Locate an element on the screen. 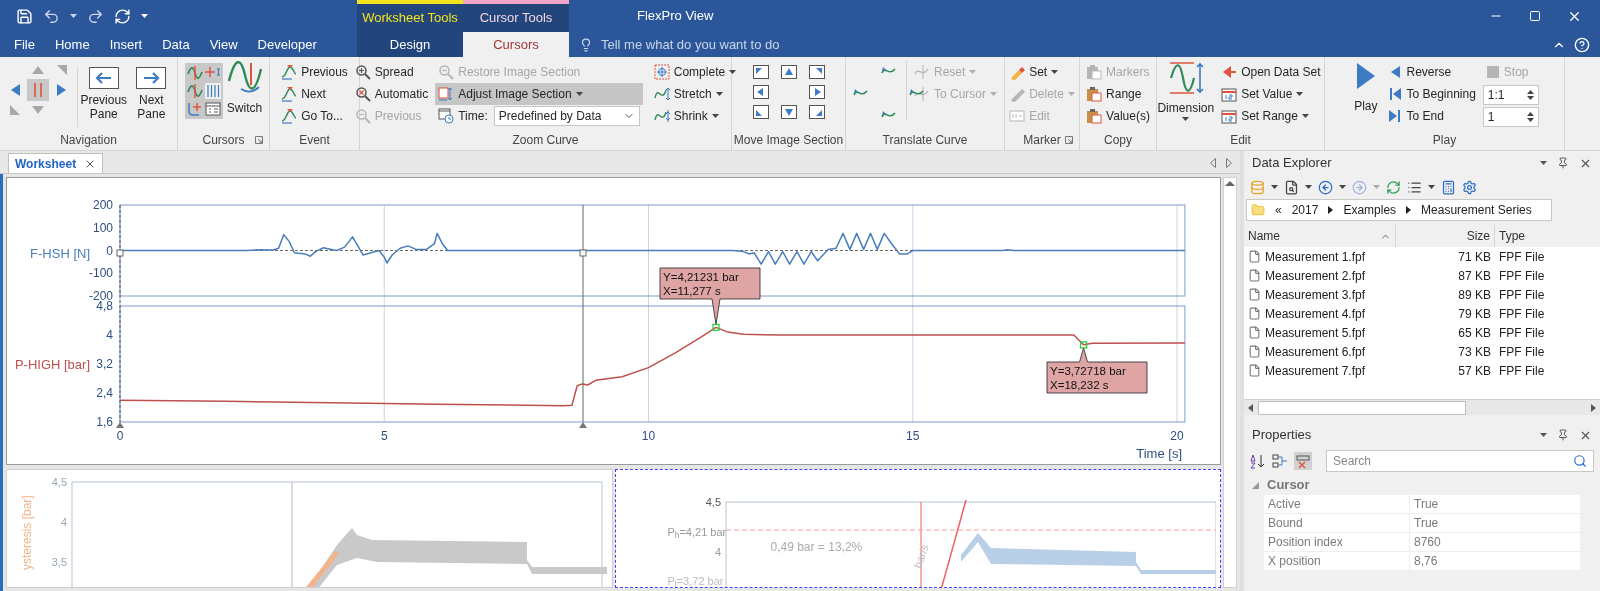  image-section-button: Adjust Image Section is located at coordinates (539, 94).